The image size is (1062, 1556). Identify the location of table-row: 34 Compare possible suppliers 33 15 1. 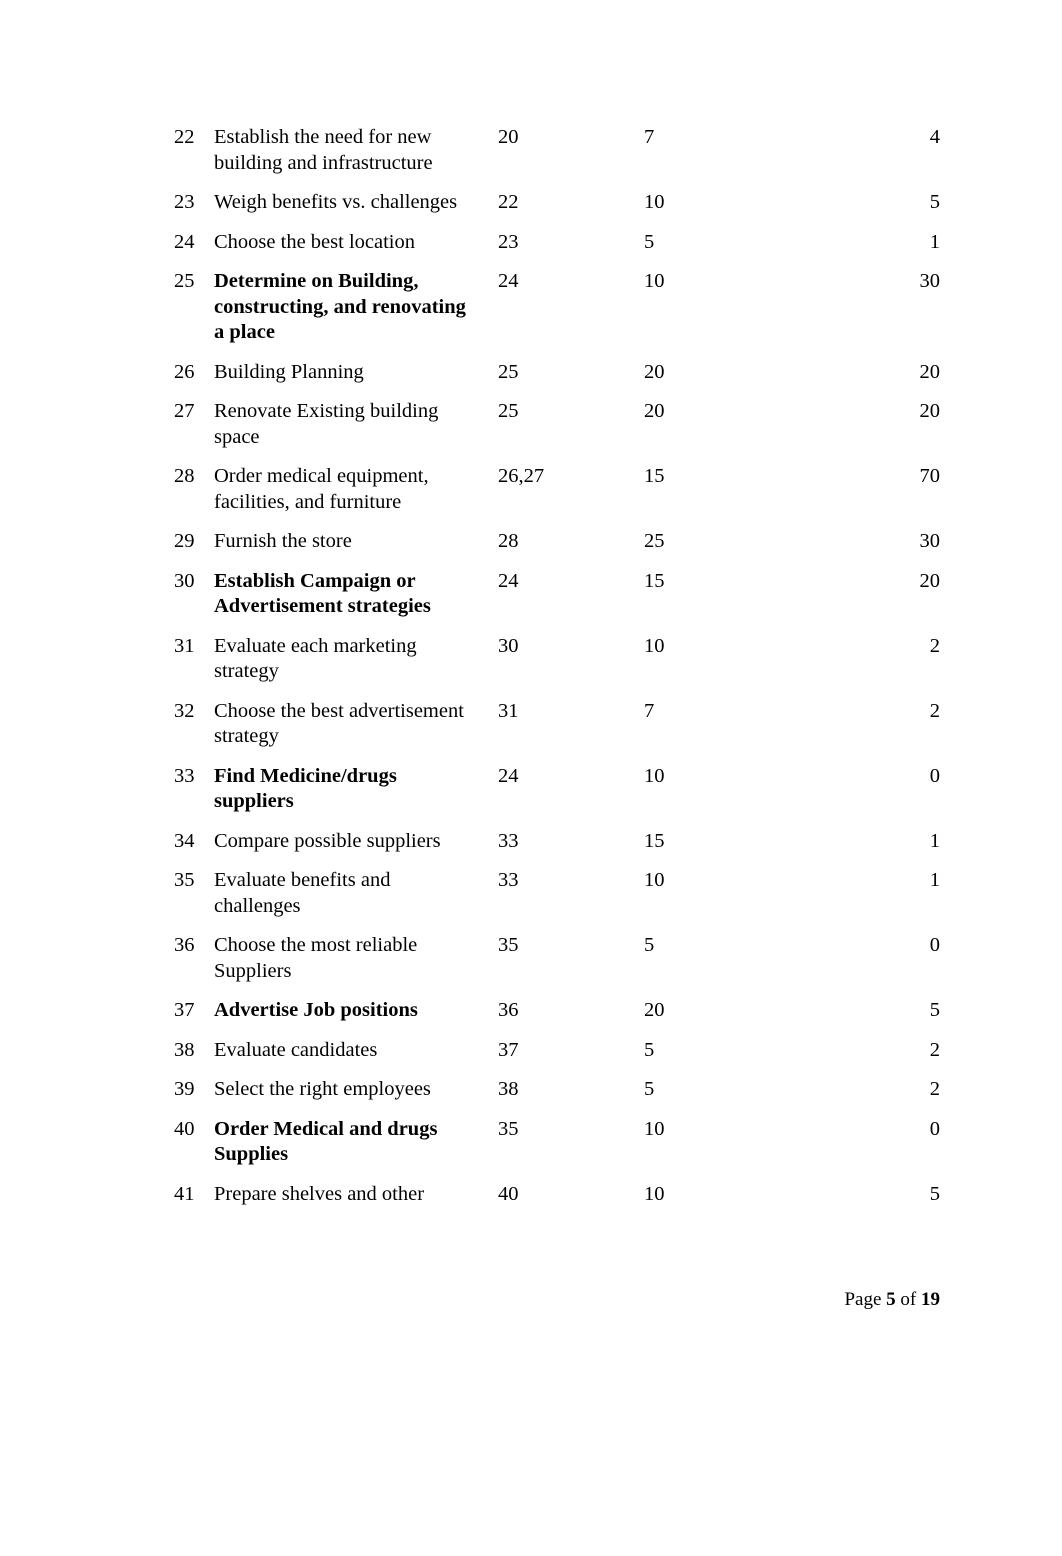
(557, 849).